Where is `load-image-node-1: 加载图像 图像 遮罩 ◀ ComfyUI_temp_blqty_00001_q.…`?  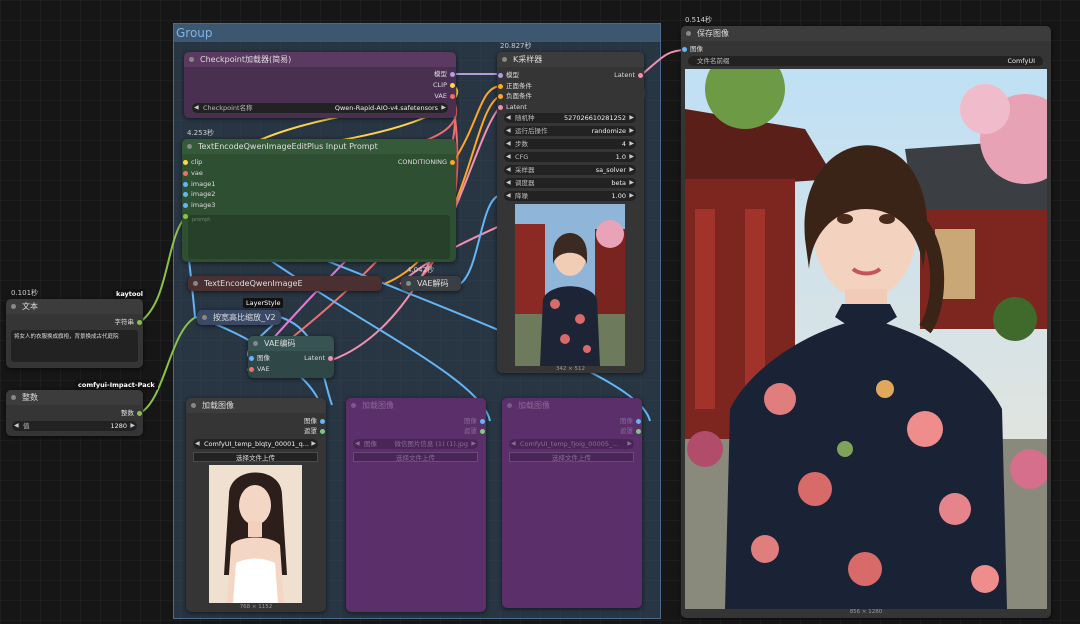 load-image-node-1: 加载图像 图像 遮罩 ◀ ComfyUI_temp_blqty_00001_q.… is located at coordinates (256, 505).